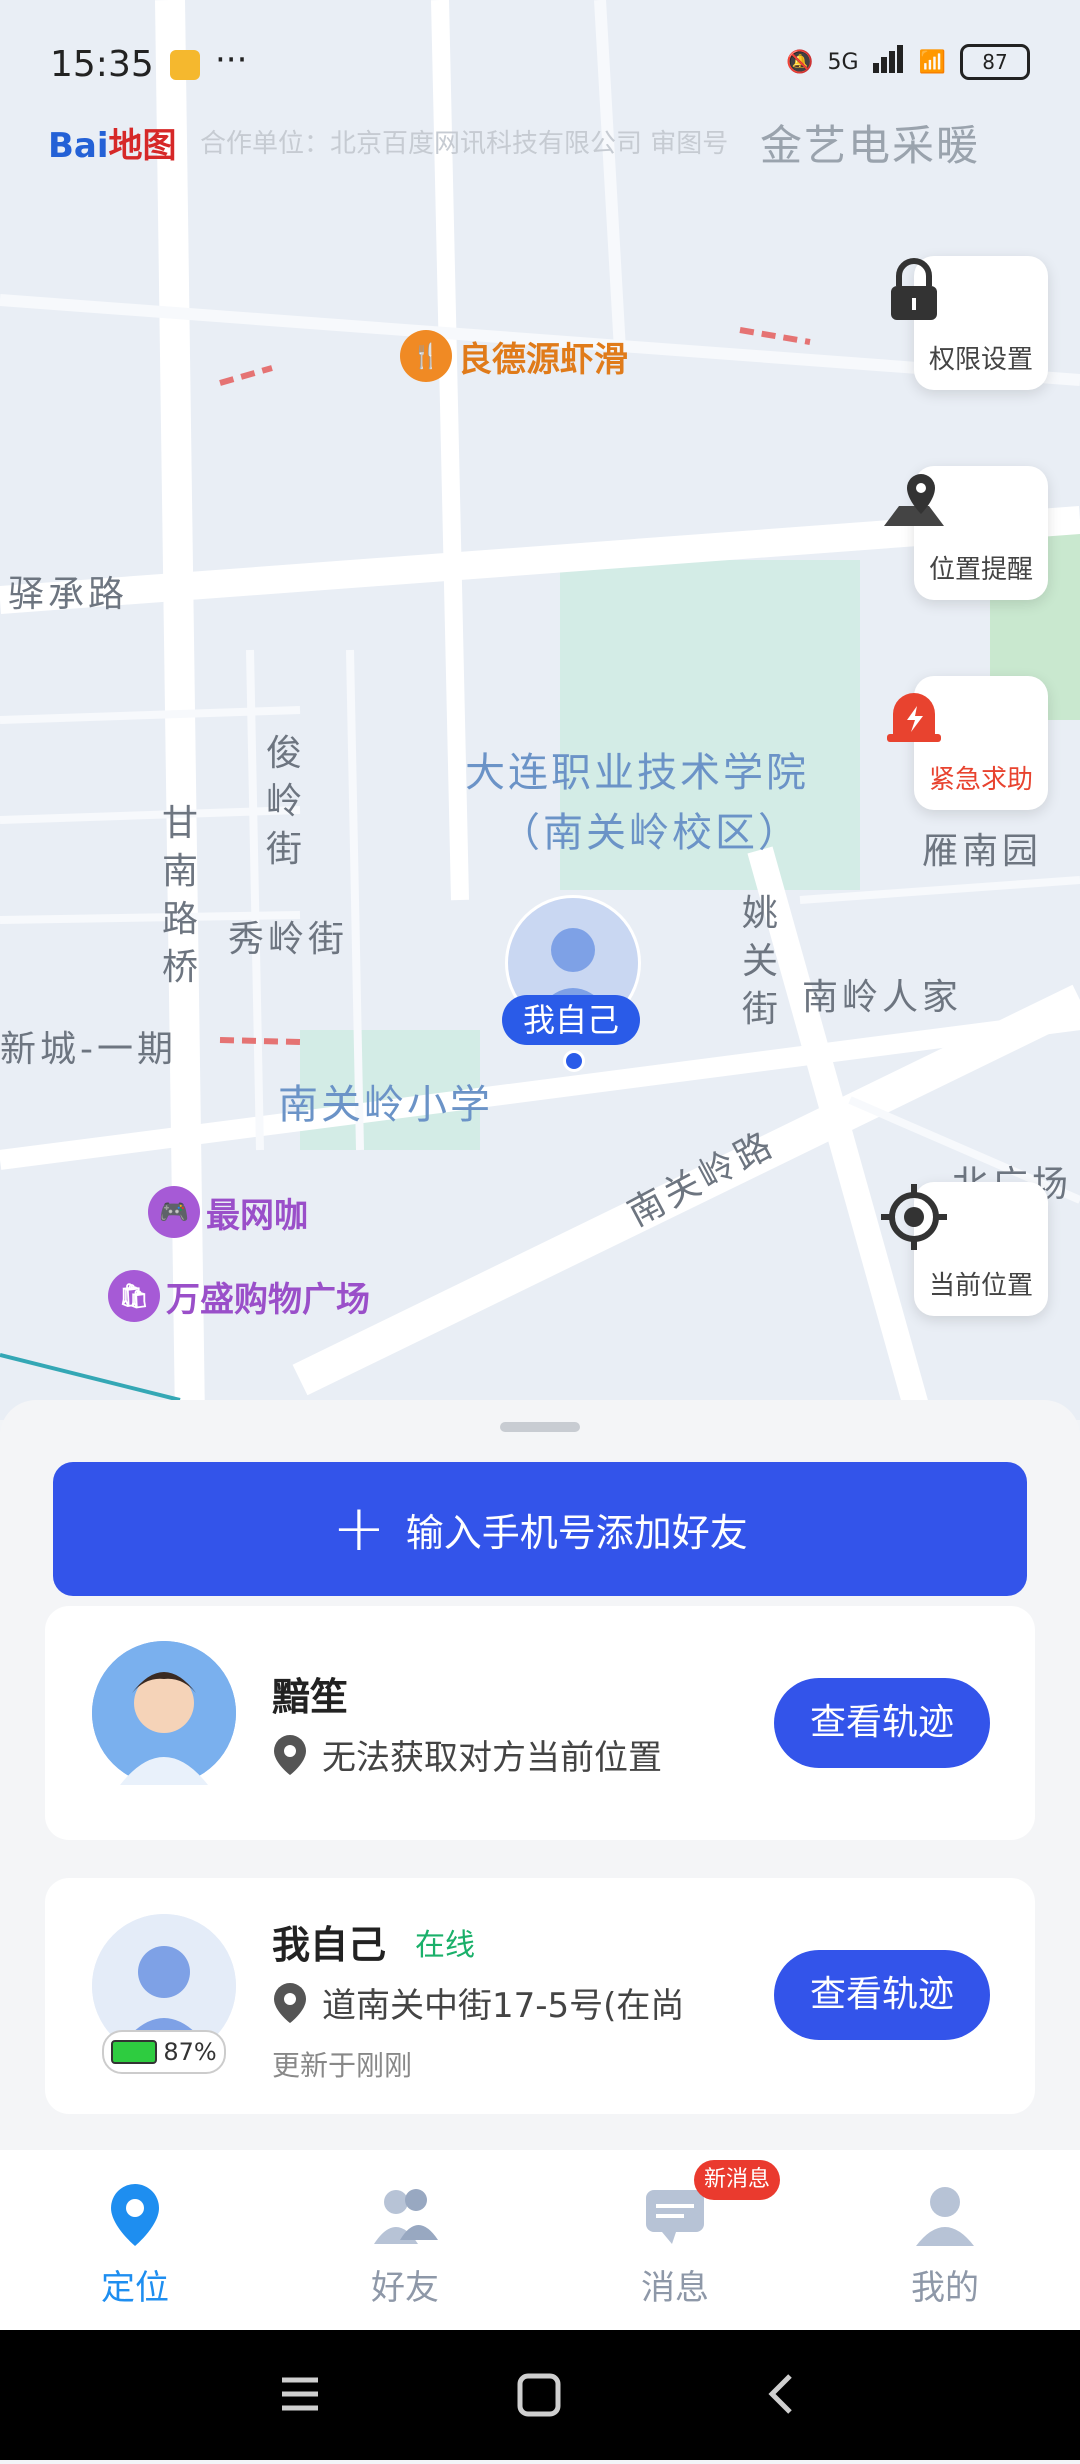 This screenshot has height=2464, width=1080. I want to click on battery-icon, so click(134, 2052).